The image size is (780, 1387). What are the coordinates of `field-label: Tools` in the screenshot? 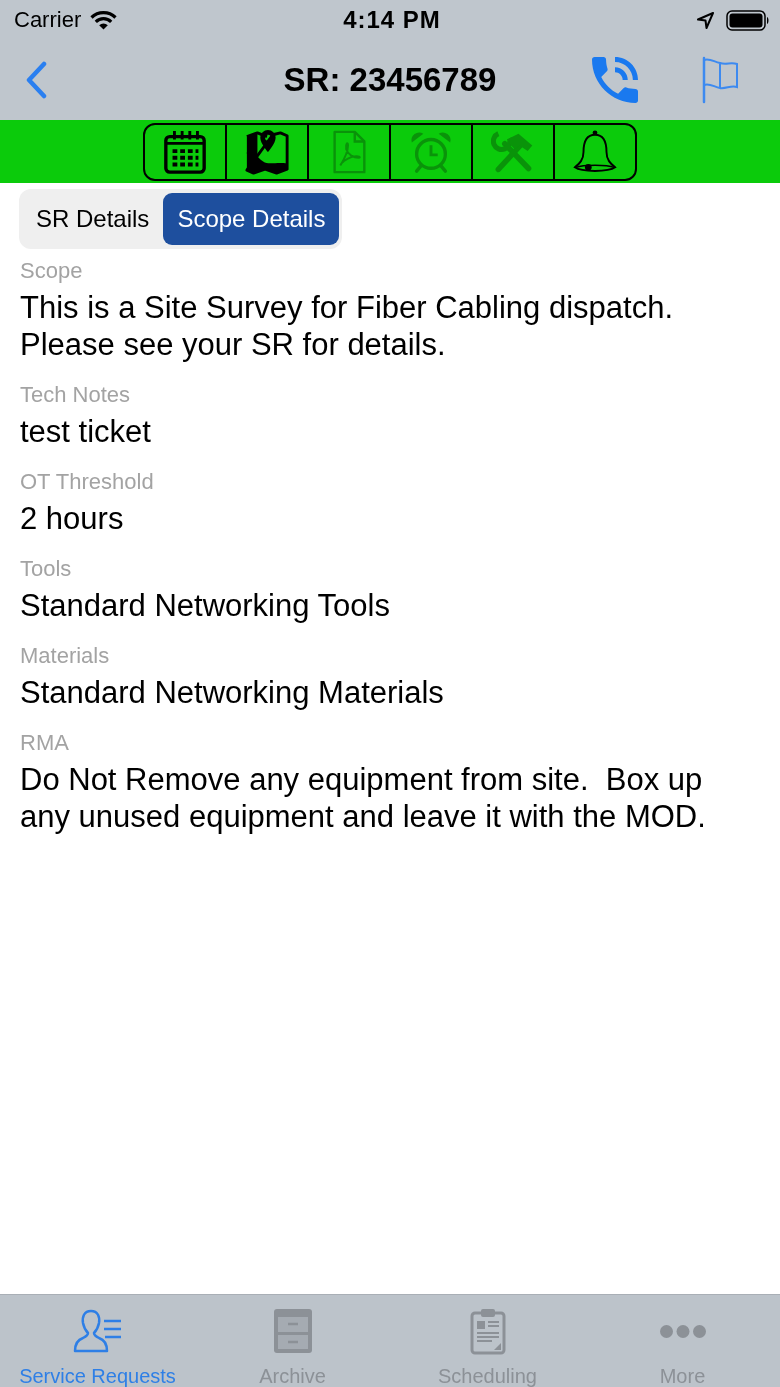 It's located at (46, 569).